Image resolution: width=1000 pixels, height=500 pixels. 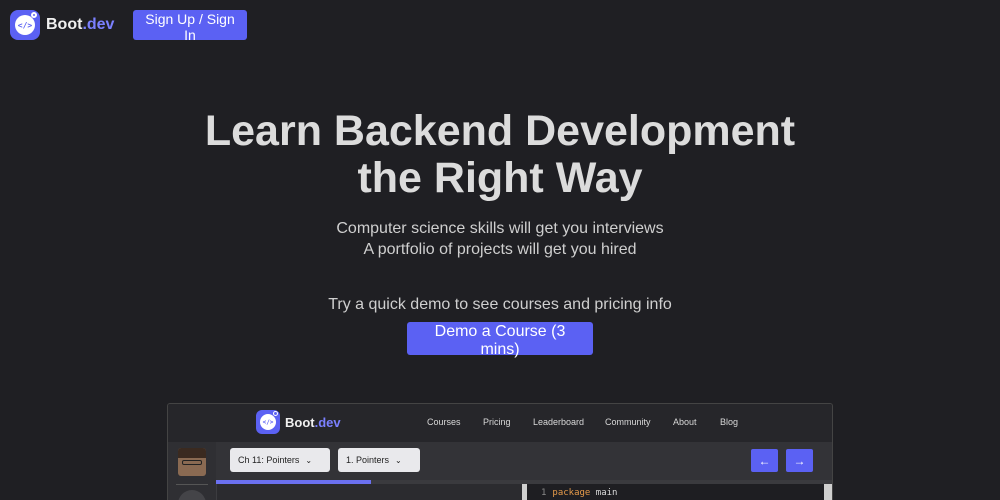 What do you see at coordinates (764, 460) in the screenshot?
I see `arrow-left-icon: ←` at bounding box center [764, 460].